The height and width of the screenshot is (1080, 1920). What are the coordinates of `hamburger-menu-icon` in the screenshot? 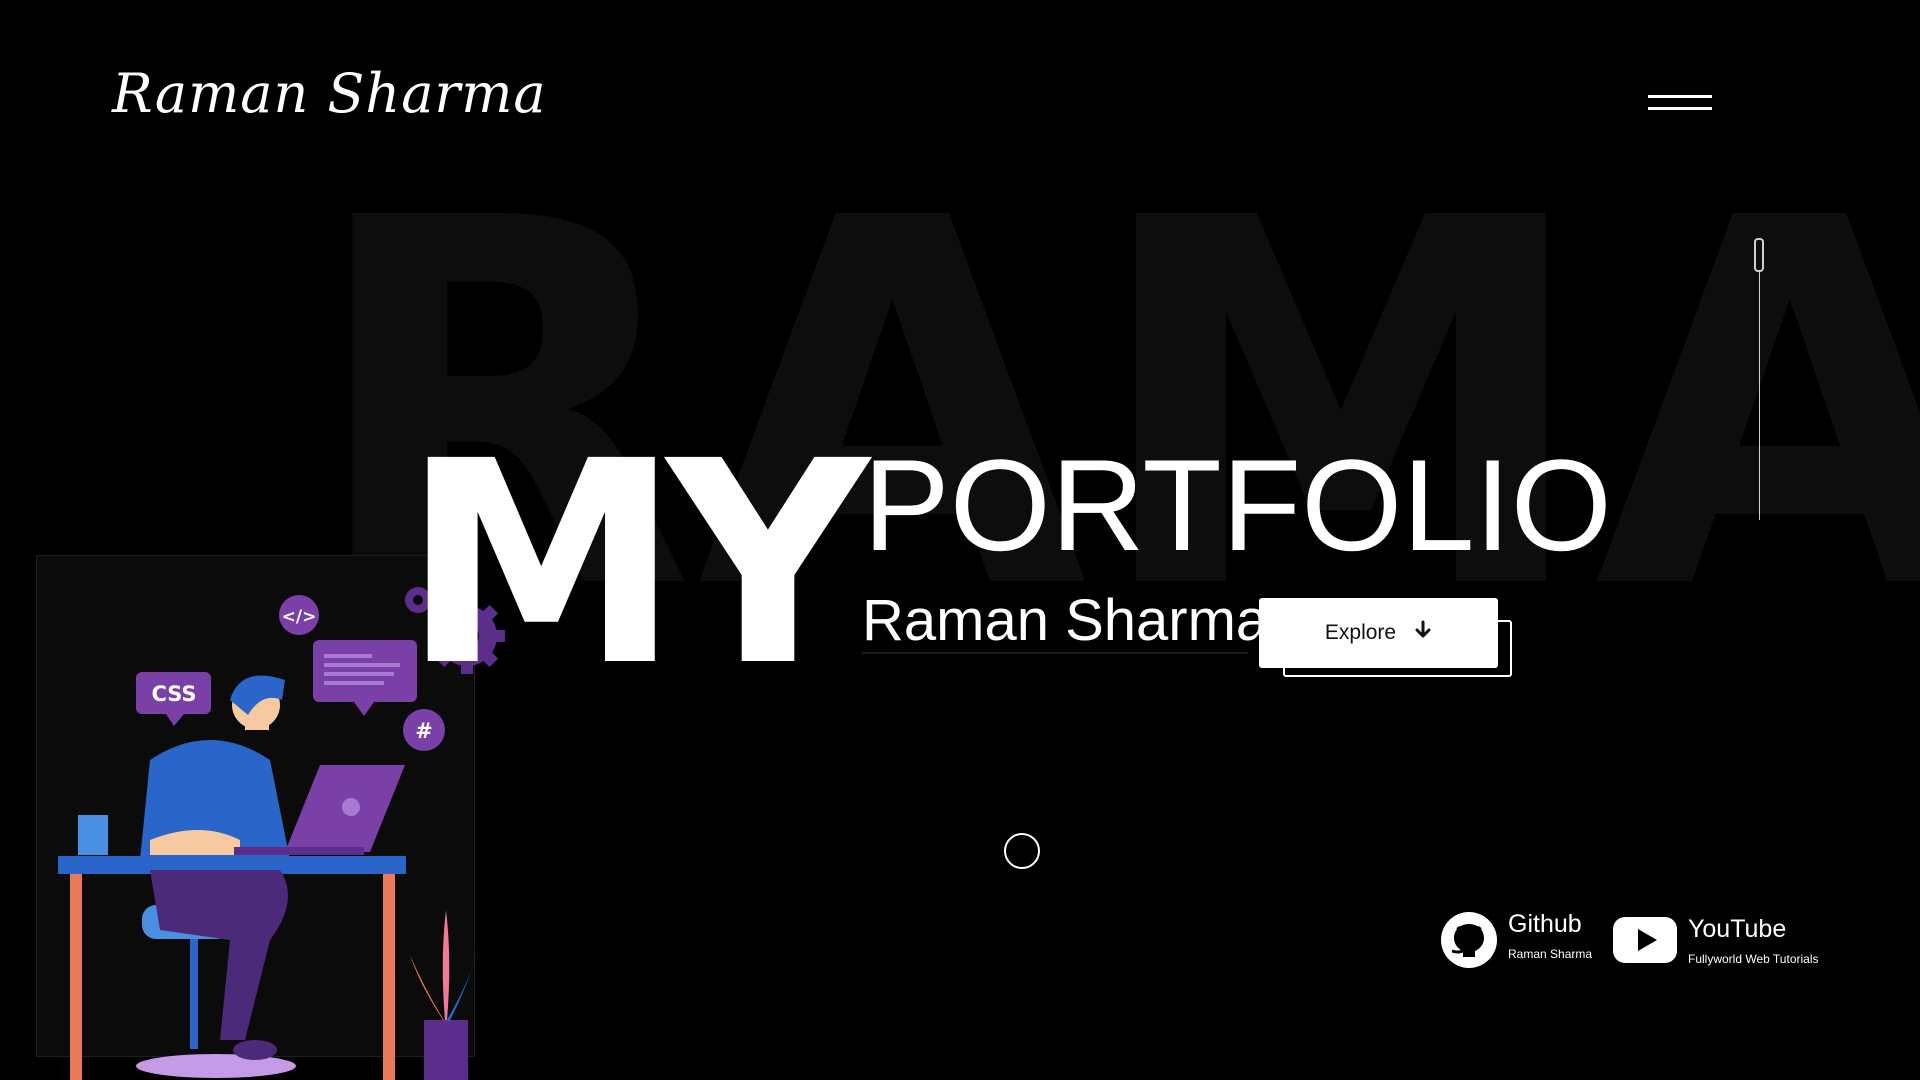 It's located at (1680, 104).